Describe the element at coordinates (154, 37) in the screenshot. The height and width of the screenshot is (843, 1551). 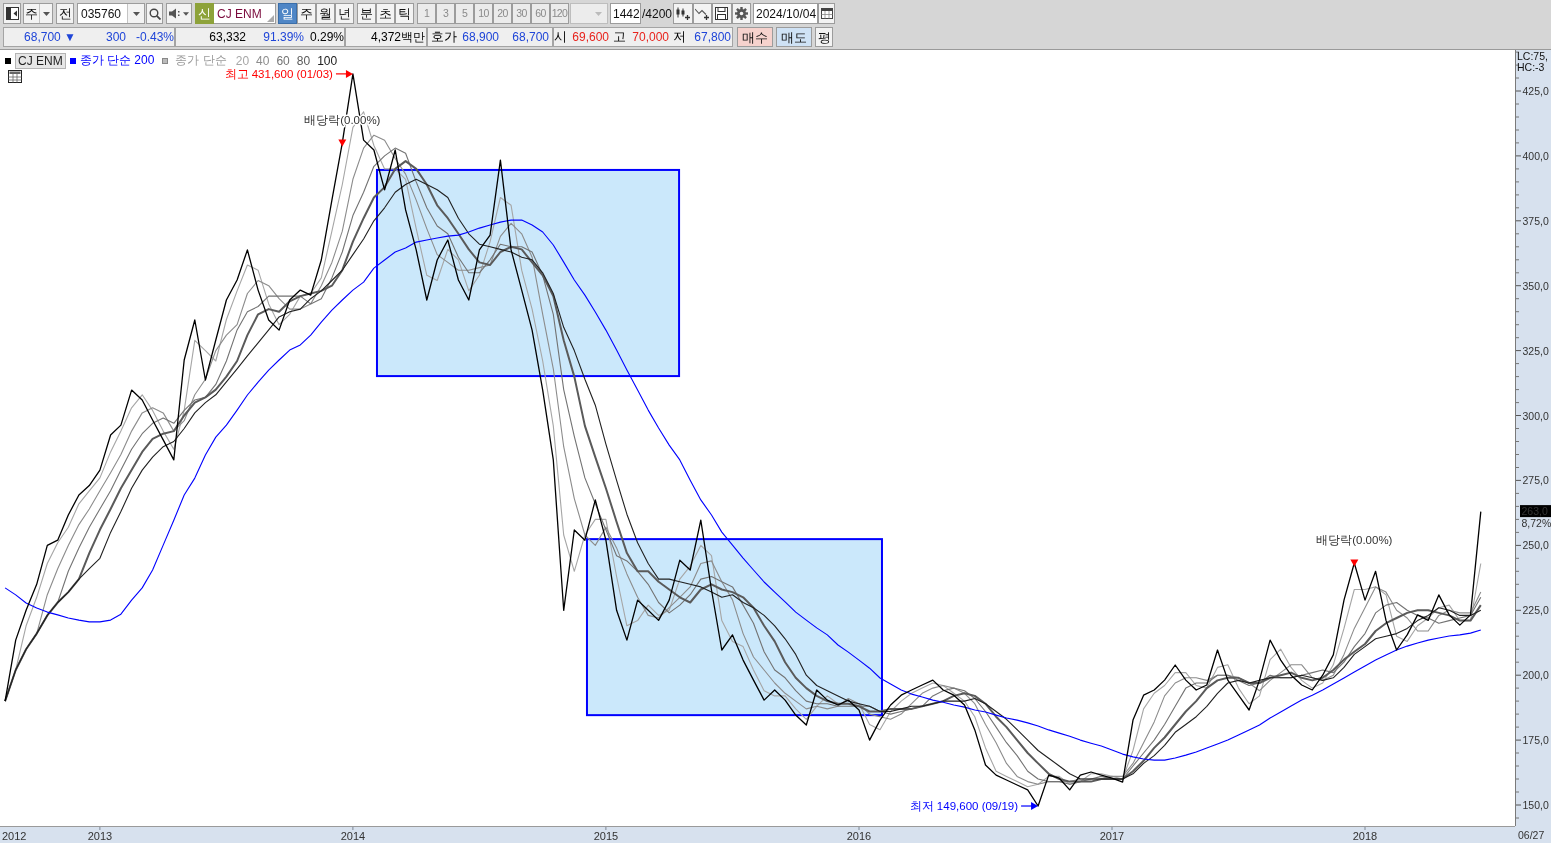
I see `quote-value: -0.43%` at that location.